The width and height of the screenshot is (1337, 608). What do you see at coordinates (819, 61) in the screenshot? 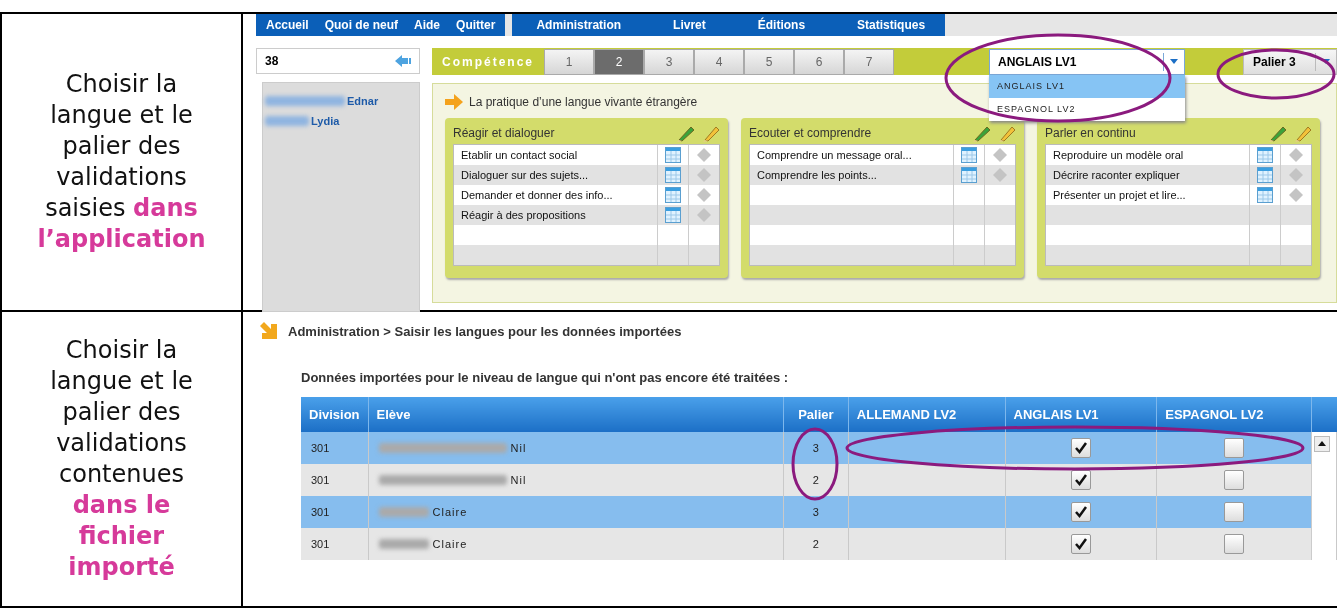
I see `number-tab: 6` at bounding box center [819, 61].